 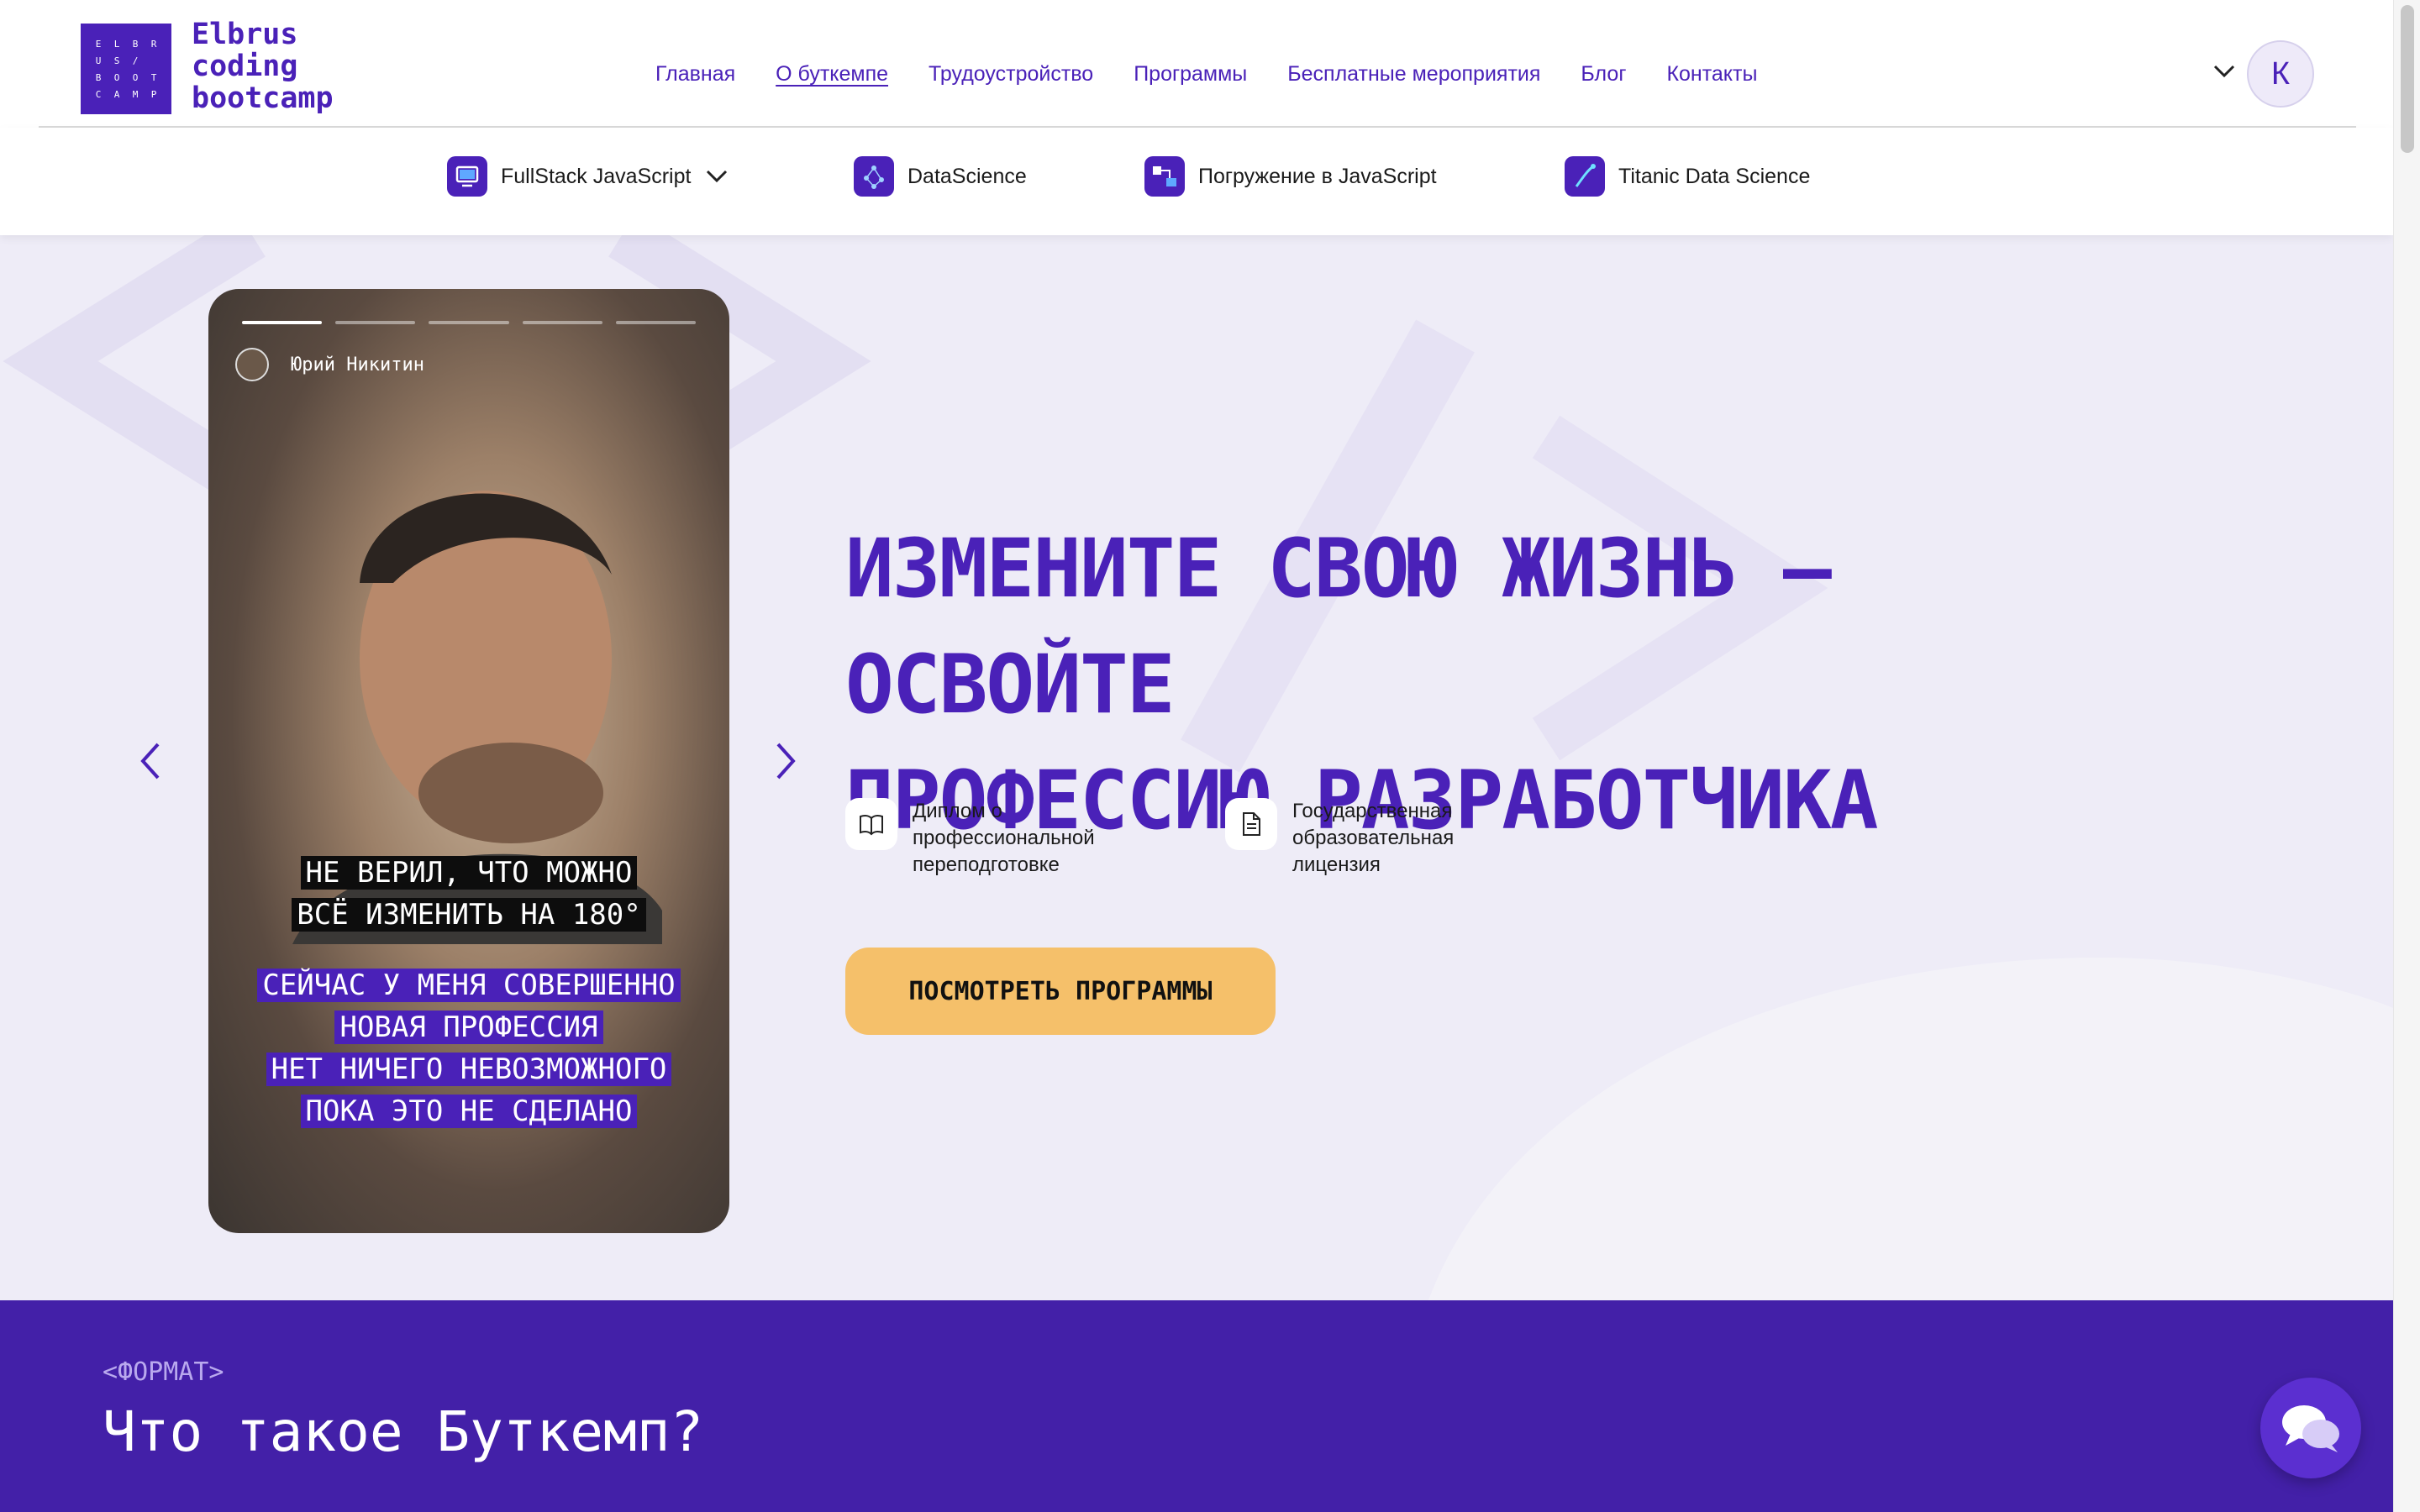 I want to click on logo-letter, so click(x=154, y=60).